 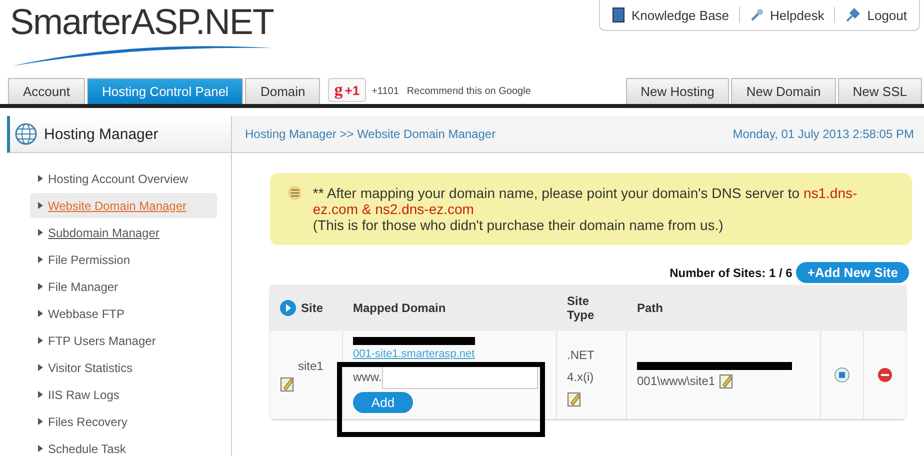 I want to click on sidebar-item: Subdomain Manager, so click(x=123, y=232).